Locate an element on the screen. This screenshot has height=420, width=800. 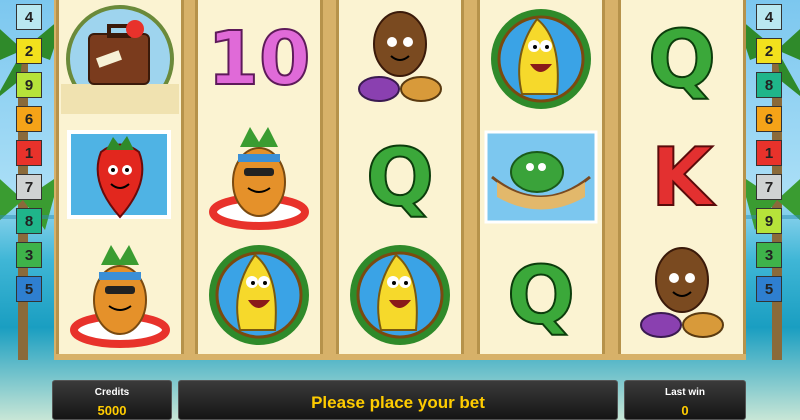
strawberry-symbol is located at coordinates (120, 177).